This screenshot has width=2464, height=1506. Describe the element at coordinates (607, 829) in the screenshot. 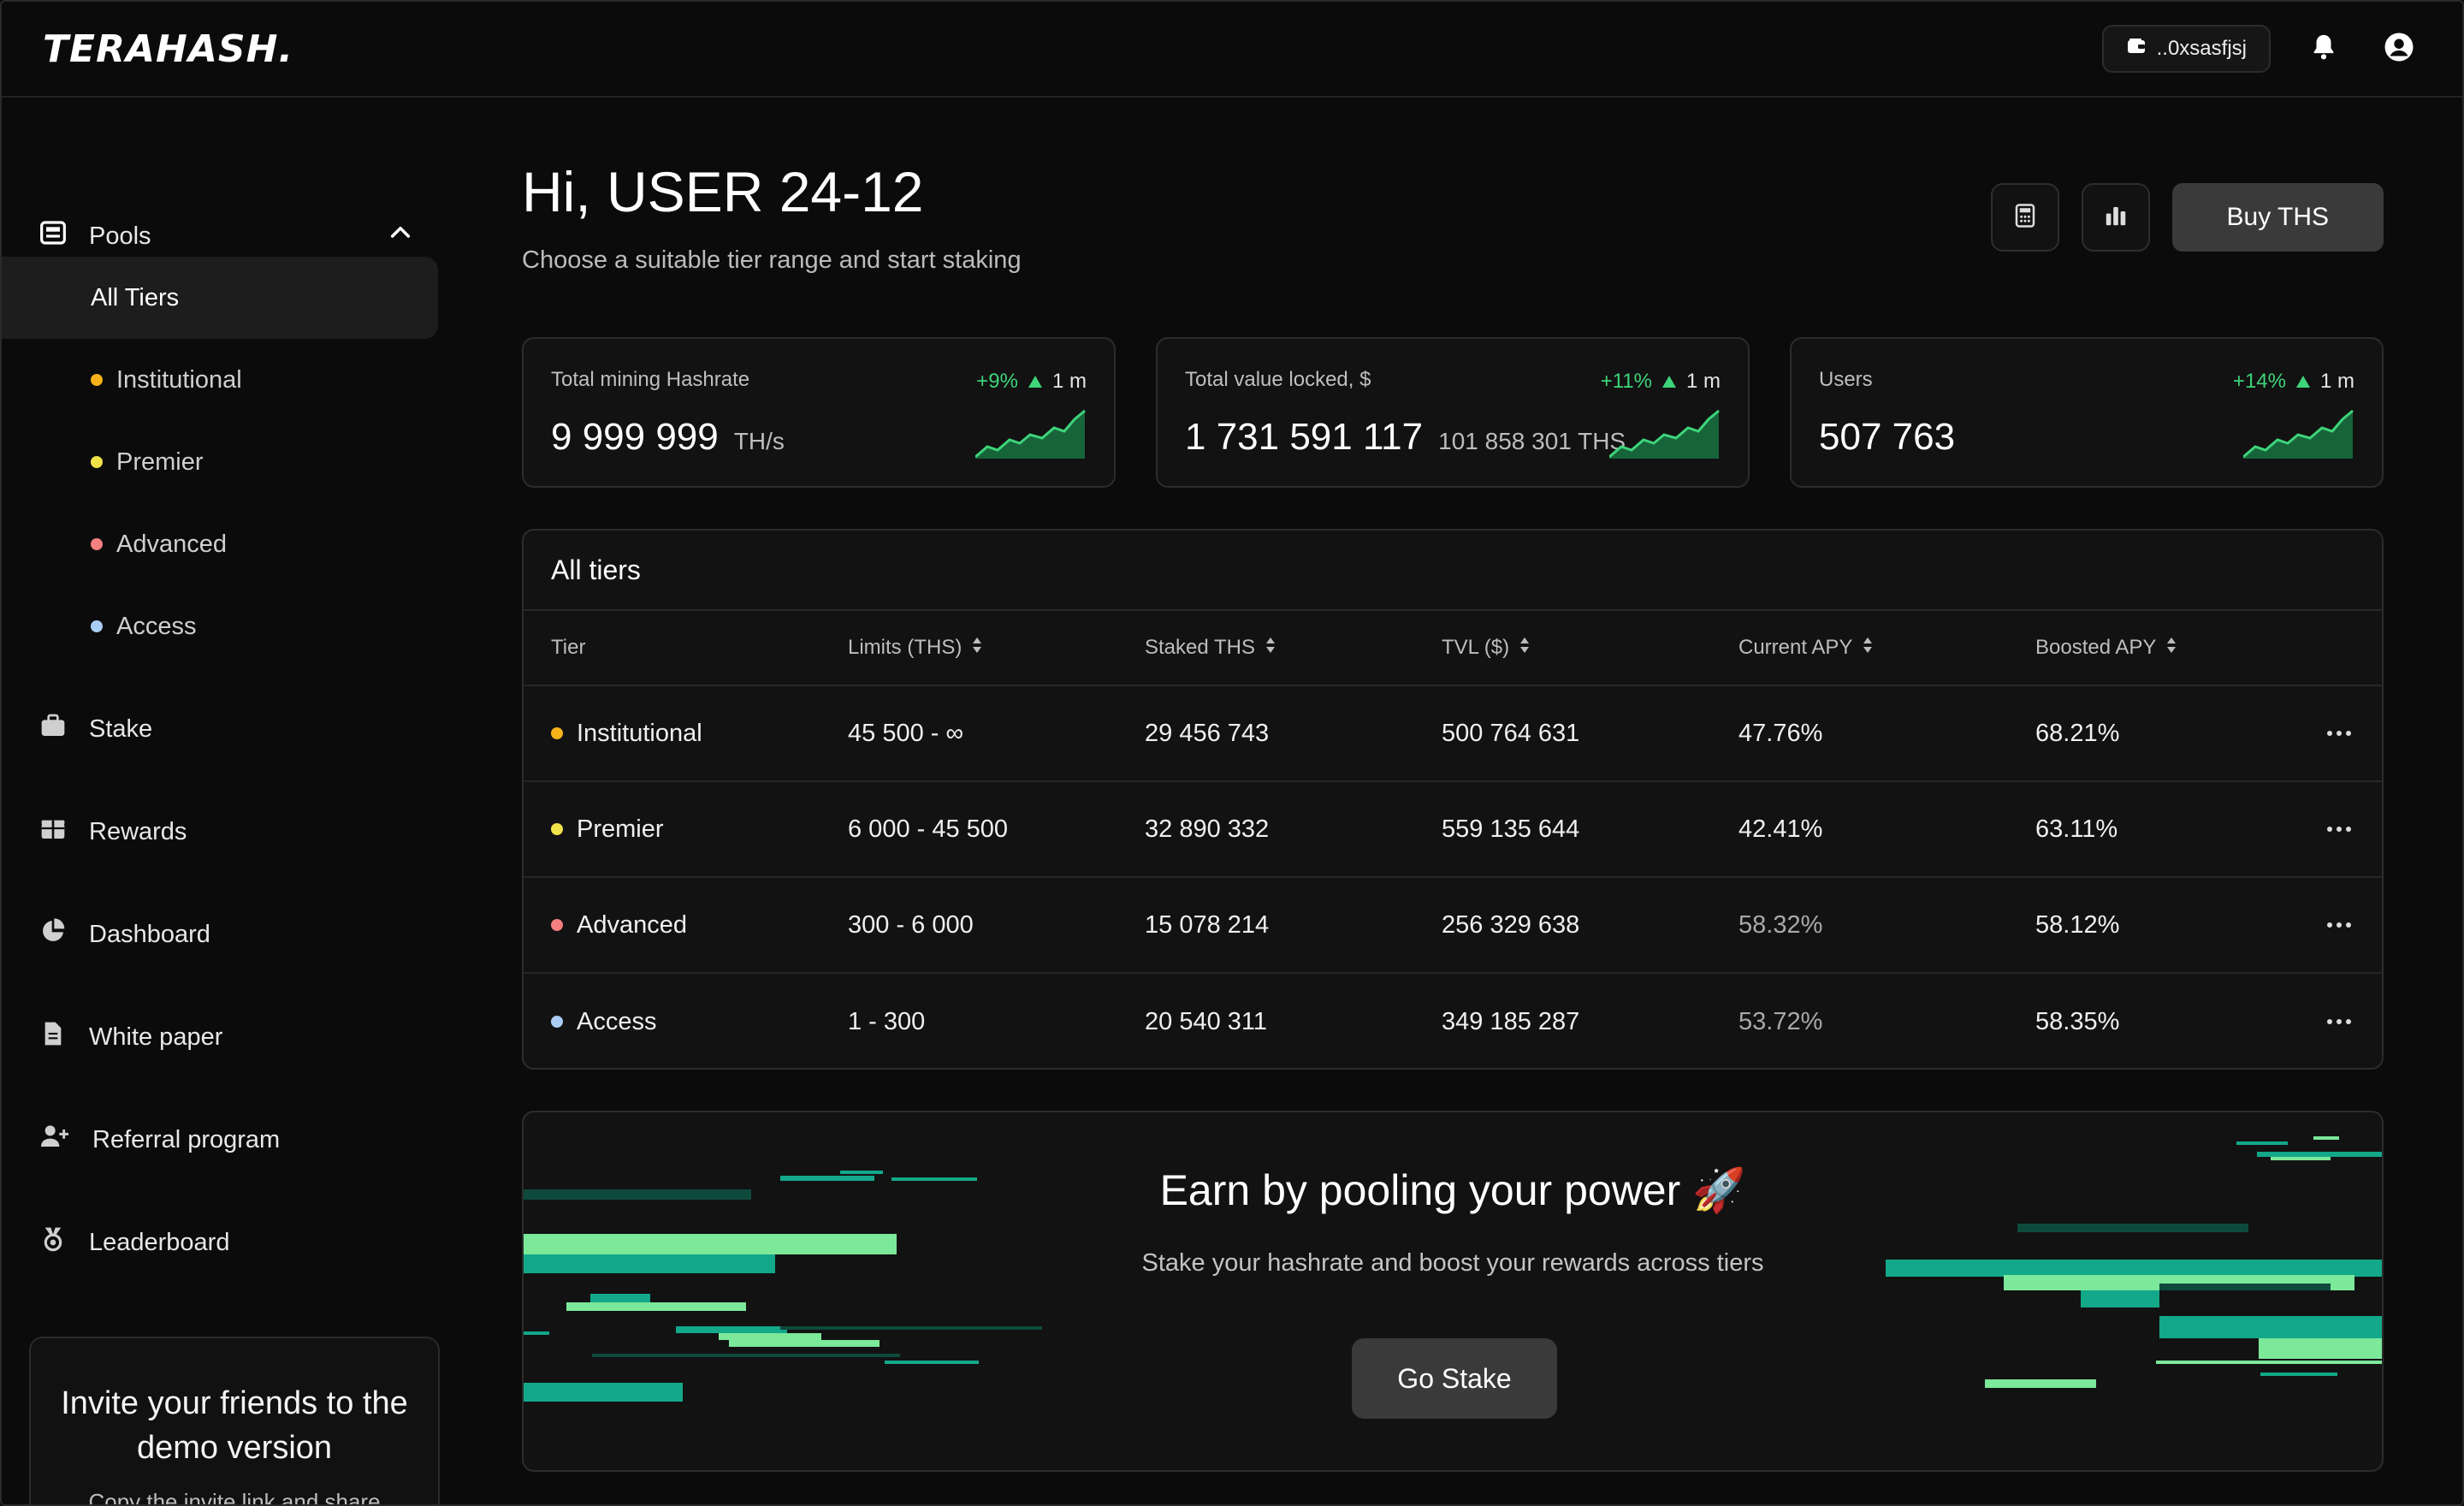

I see `tier-cell: Premier` at that location.